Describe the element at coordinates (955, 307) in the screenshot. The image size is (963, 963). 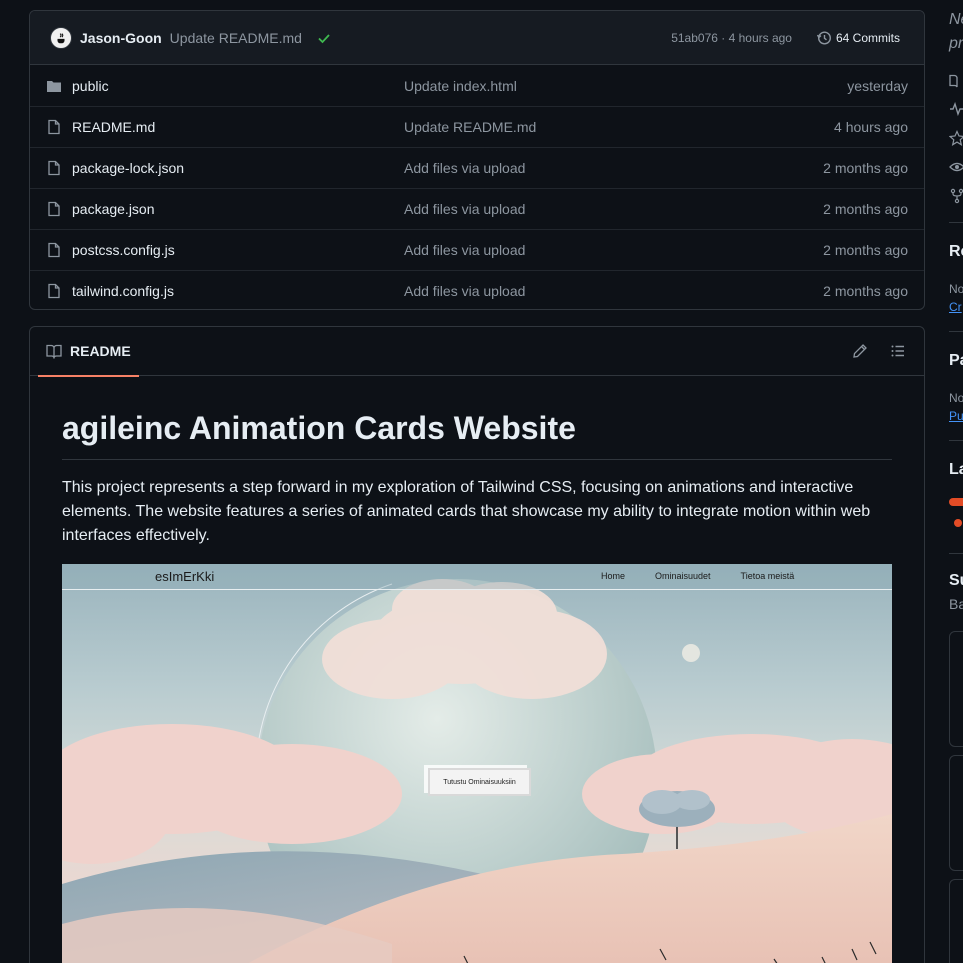
I see `create-release-link: Cr` at that location.